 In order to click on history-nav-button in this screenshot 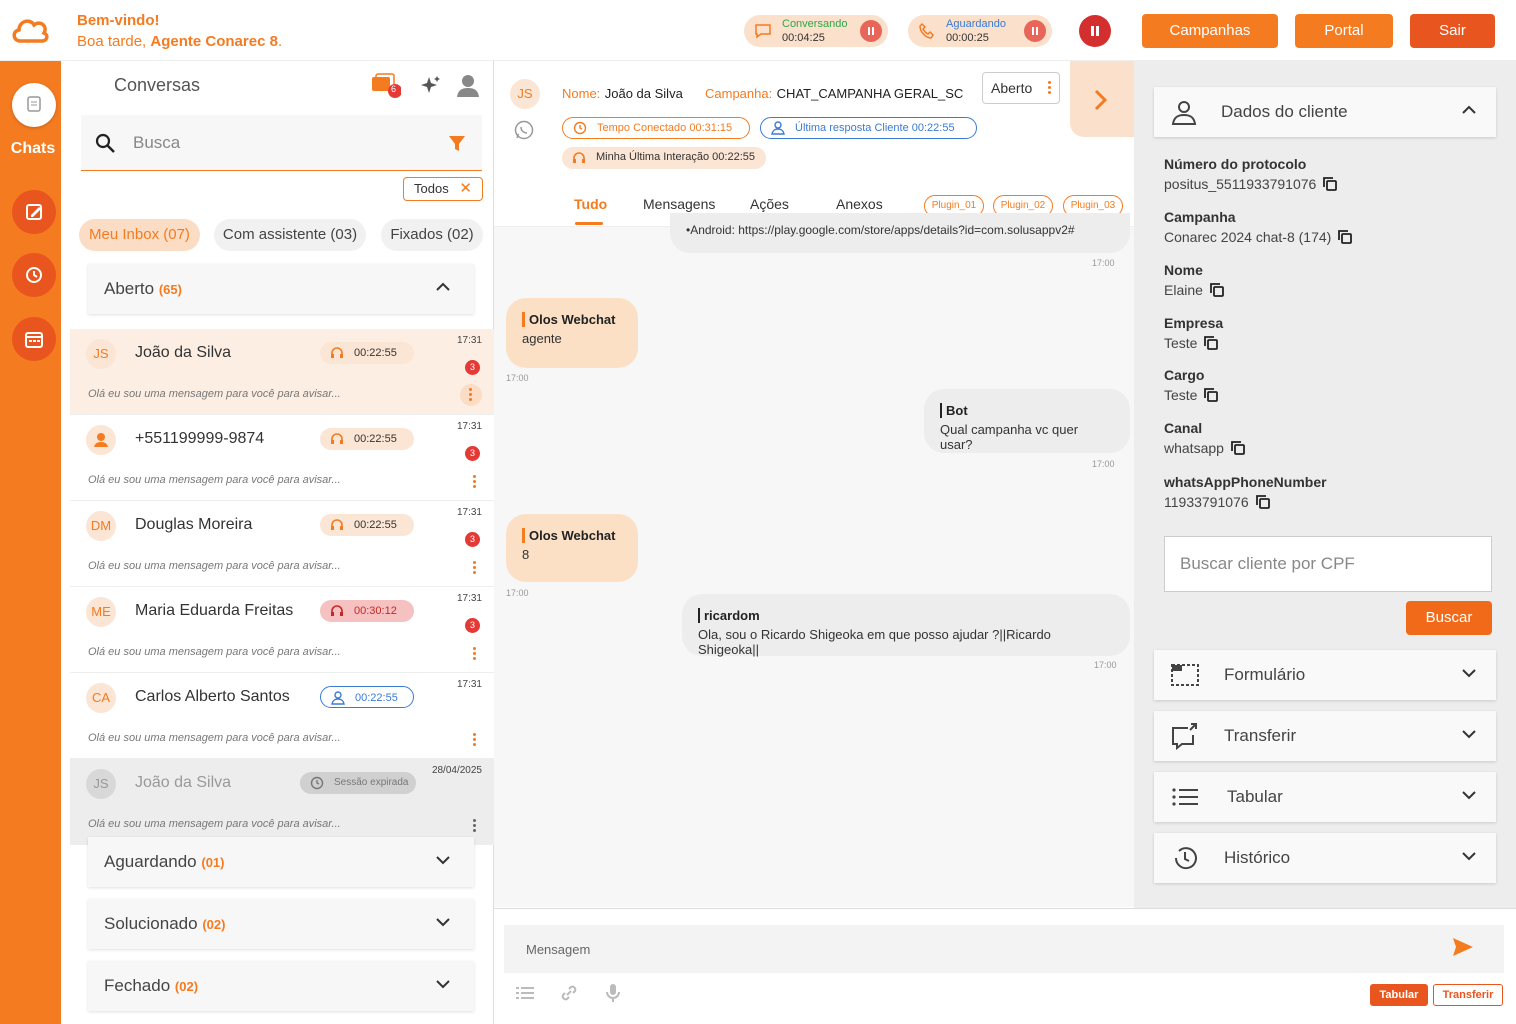, I will do `click(34, 275)`.